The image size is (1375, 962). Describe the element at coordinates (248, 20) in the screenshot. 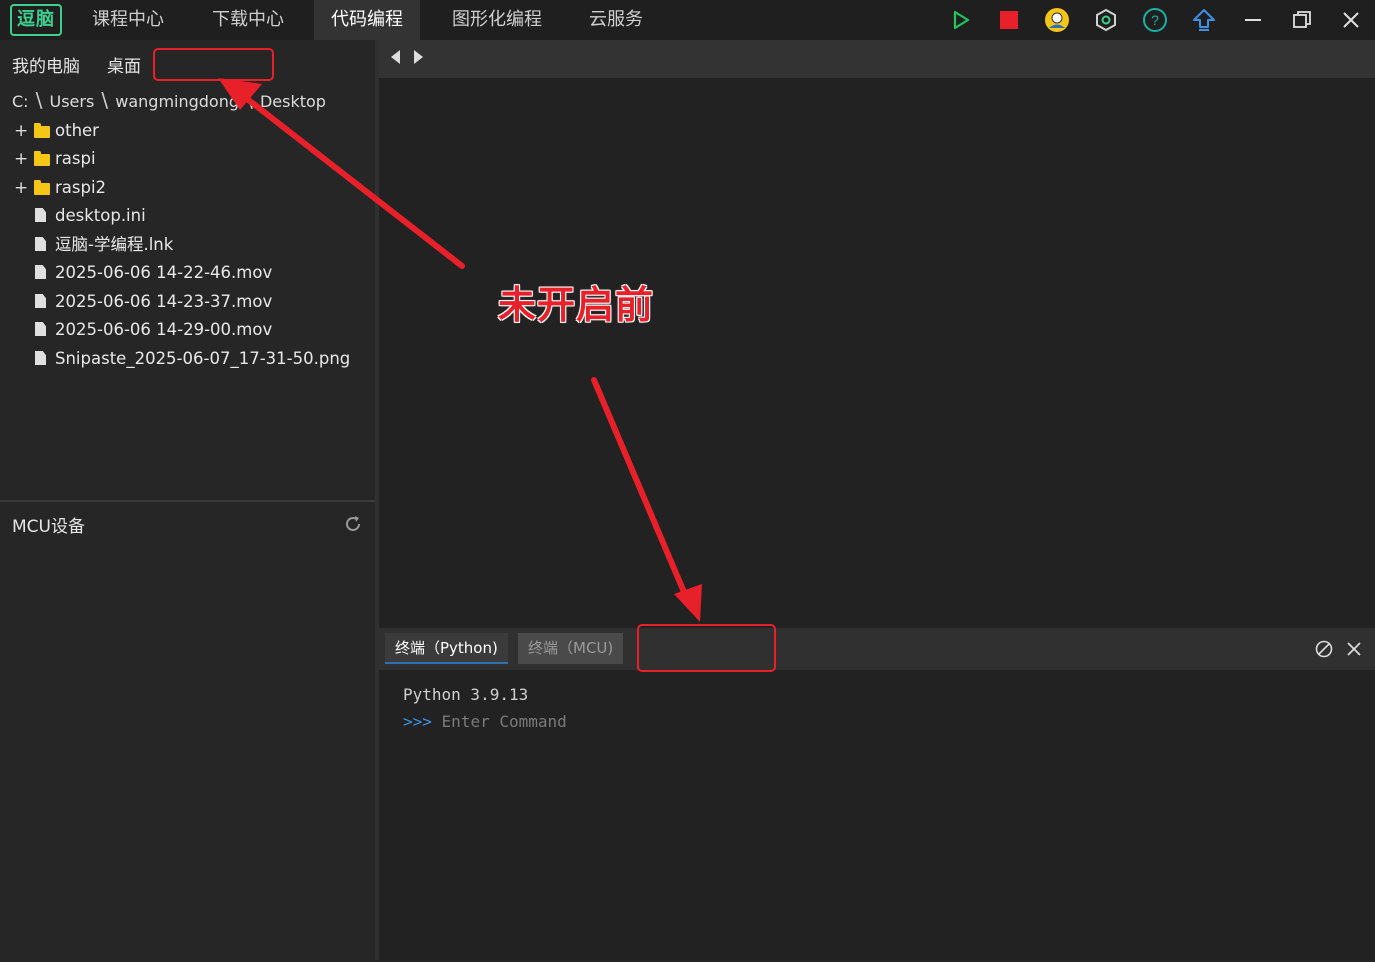

I see `nav-download-center: 下载中心` at that location.